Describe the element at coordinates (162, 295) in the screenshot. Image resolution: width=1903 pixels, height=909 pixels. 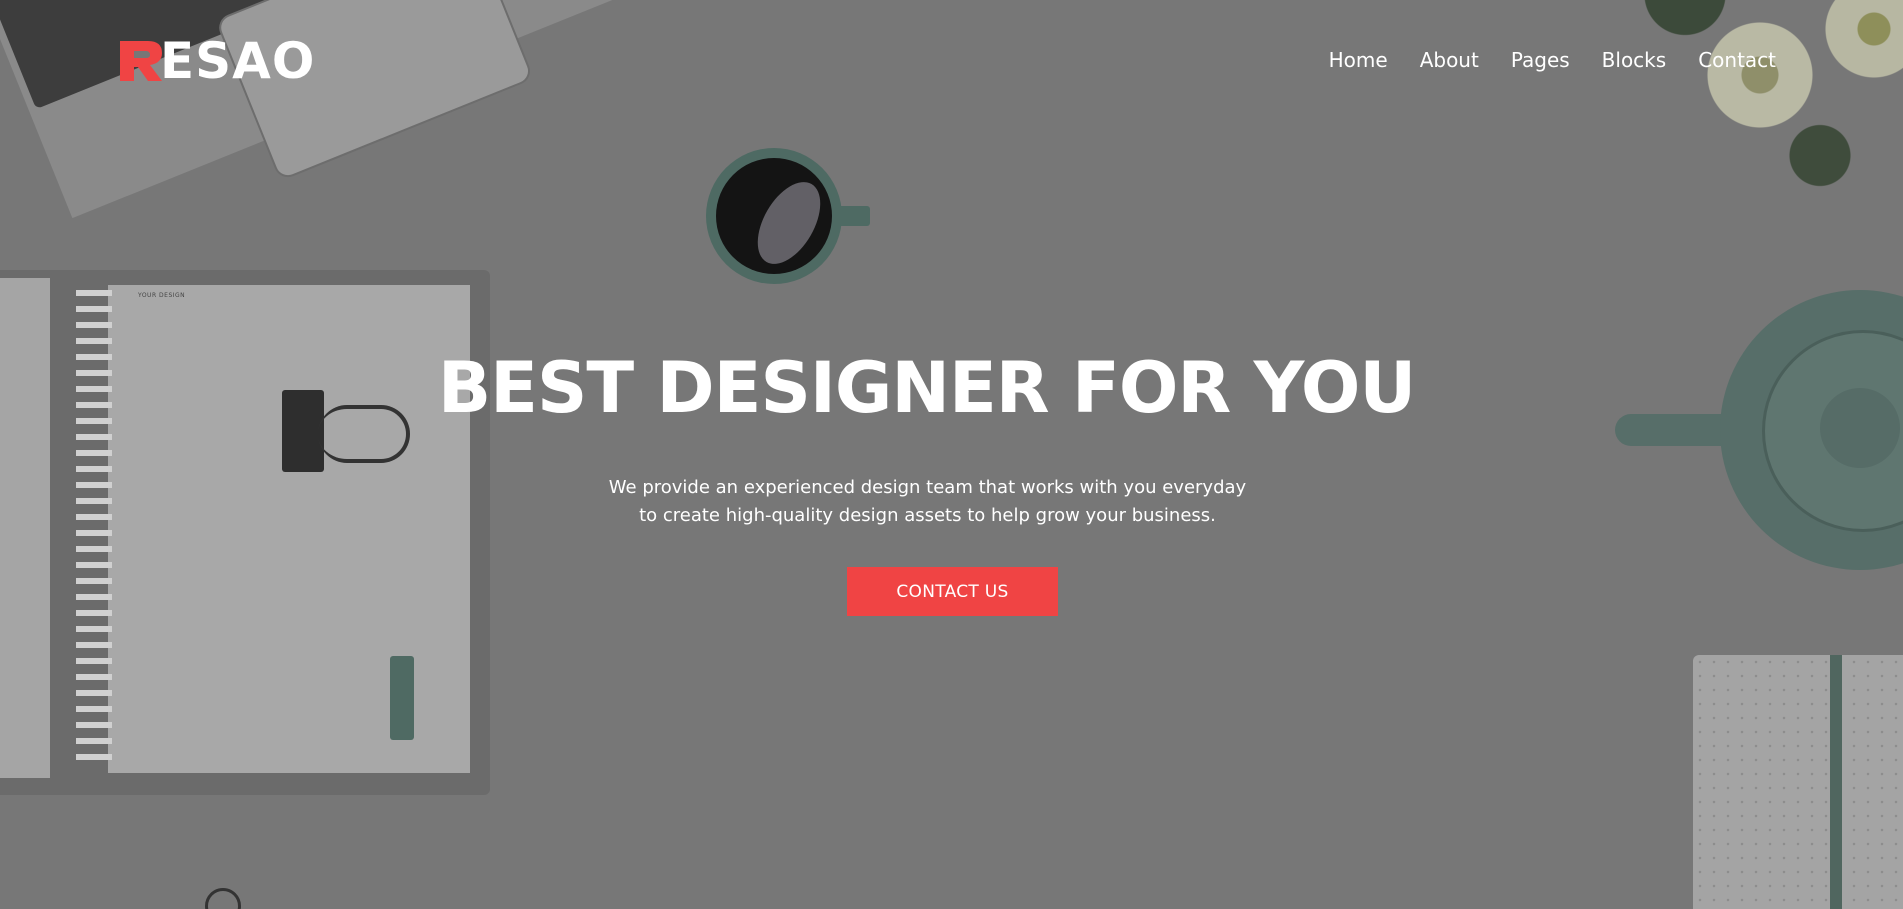
I see `notebook-label: YOUR DESIGN` at that location.